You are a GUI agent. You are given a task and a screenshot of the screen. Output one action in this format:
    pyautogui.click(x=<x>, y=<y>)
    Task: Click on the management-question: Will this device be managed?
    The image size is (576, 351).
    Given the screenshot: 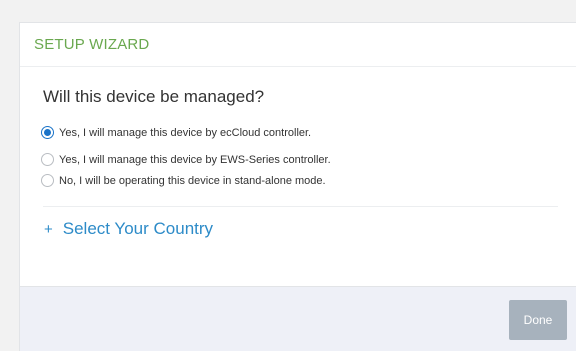 What is the action you would take?
    pyautogui.click(x=154, y=96)
    